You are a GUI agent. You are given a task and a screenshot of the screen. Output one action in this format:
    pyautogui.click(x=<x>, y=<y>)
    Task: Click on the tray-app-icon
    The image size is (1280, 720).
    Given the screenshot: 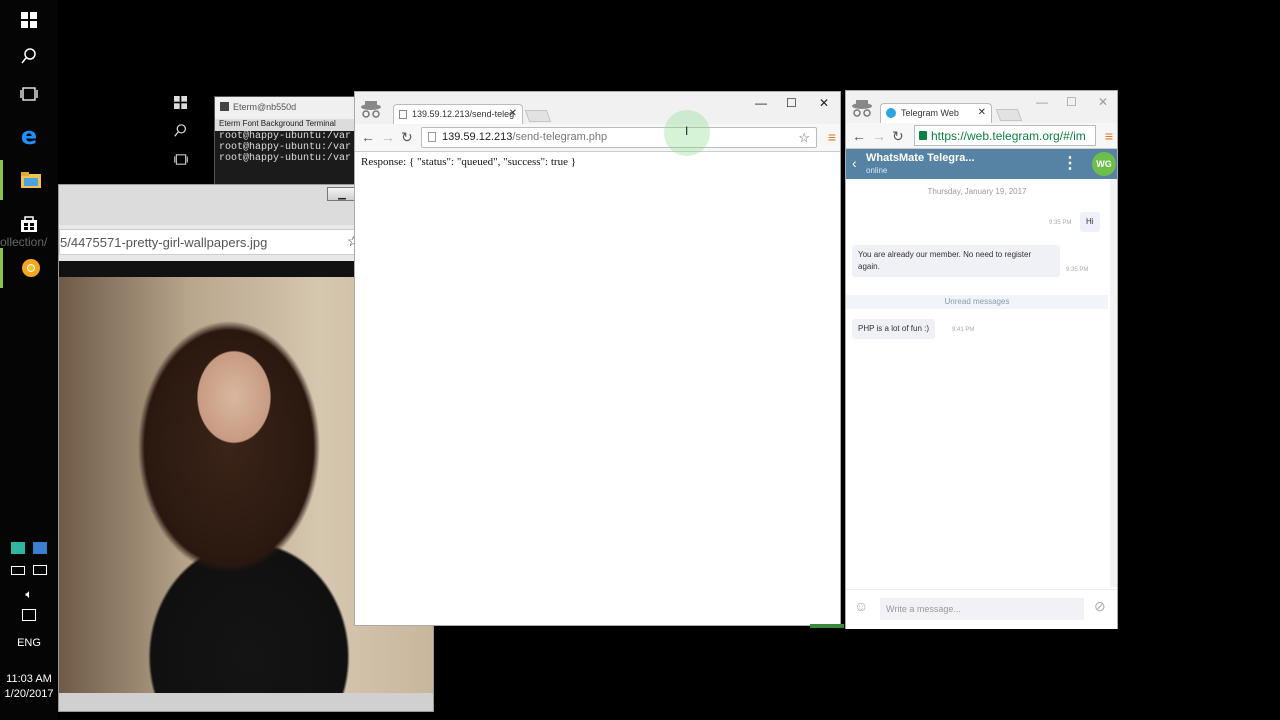 What is the action you would take?
    pyautogui.click(x=18, y=548)
    